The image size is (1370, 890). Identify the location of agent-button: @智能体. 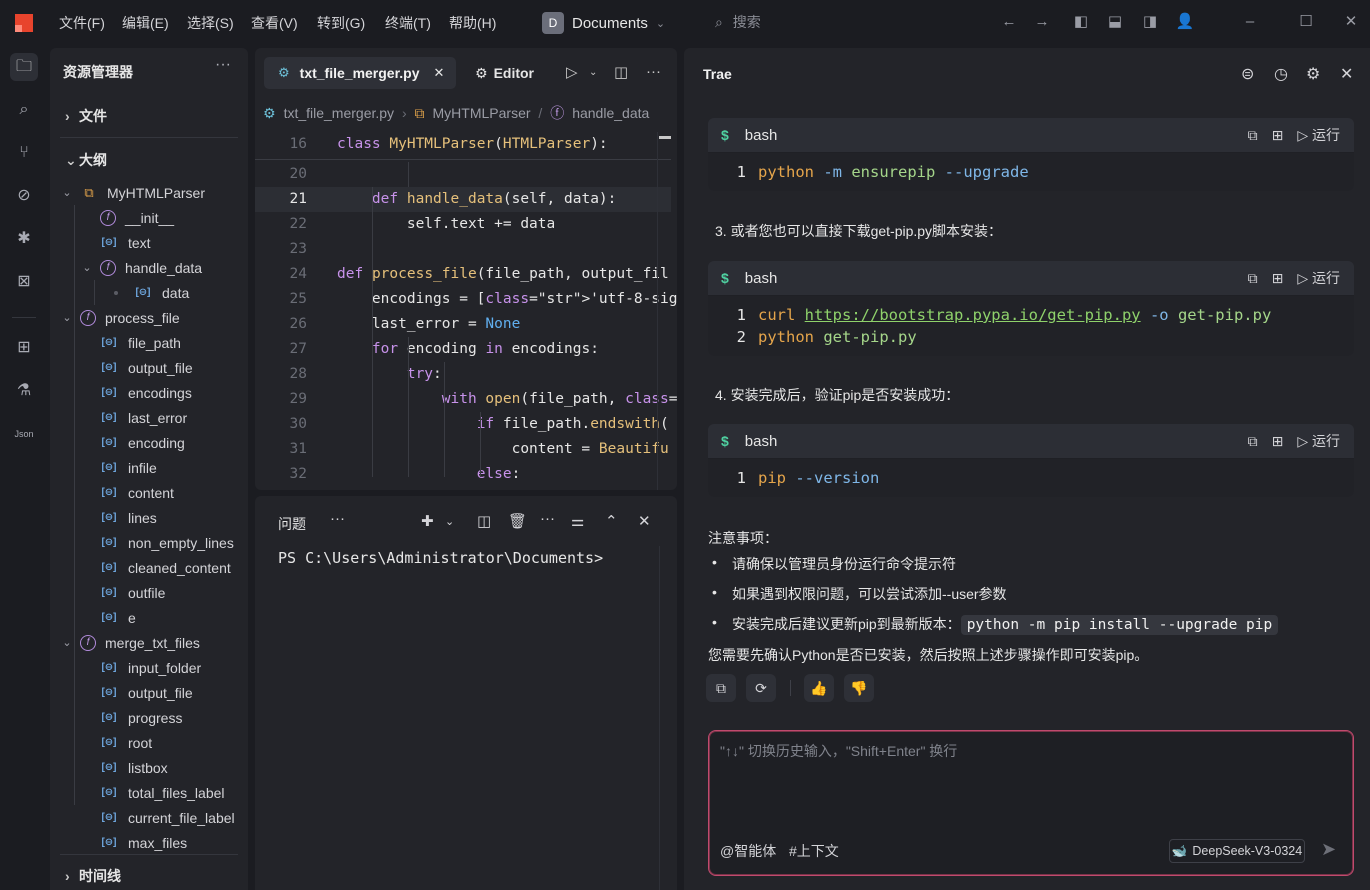
(748, 851).